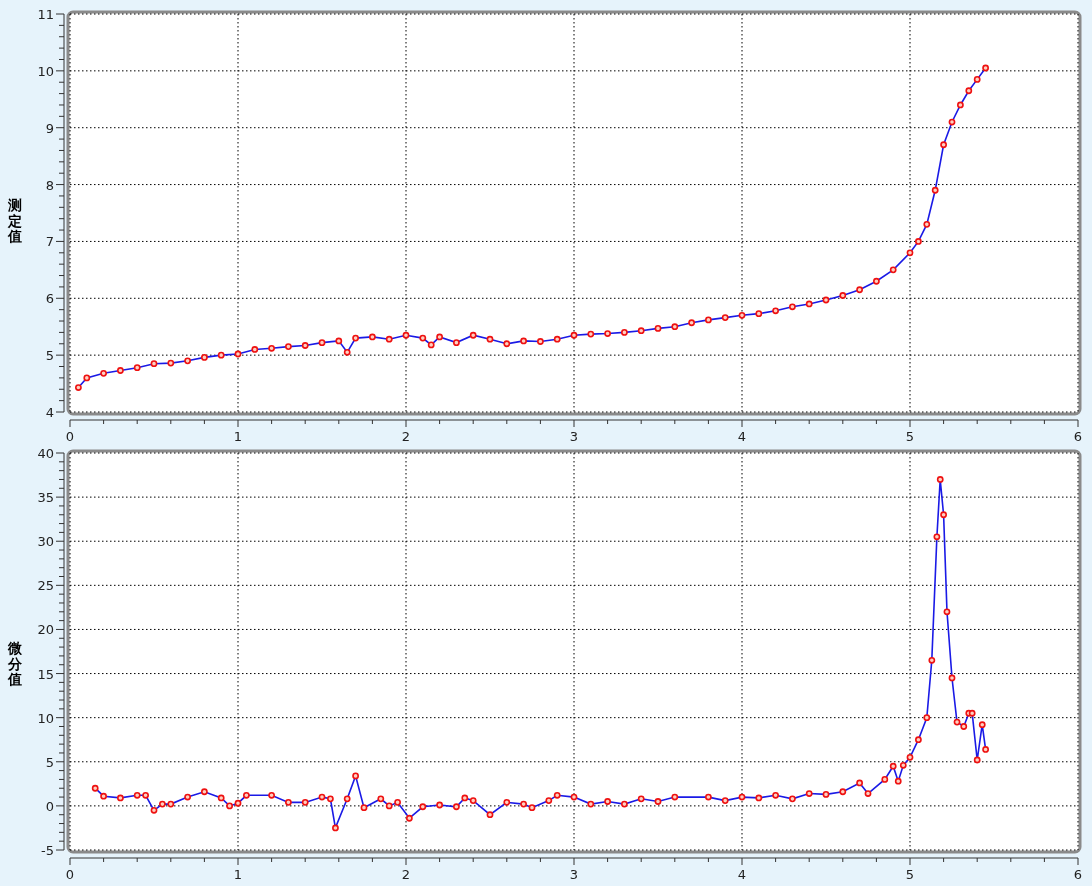  What do you see at coordinates (49, 412) in the screenshot?
I see `y-tick-label: 4` at bounding box center [49, 412].